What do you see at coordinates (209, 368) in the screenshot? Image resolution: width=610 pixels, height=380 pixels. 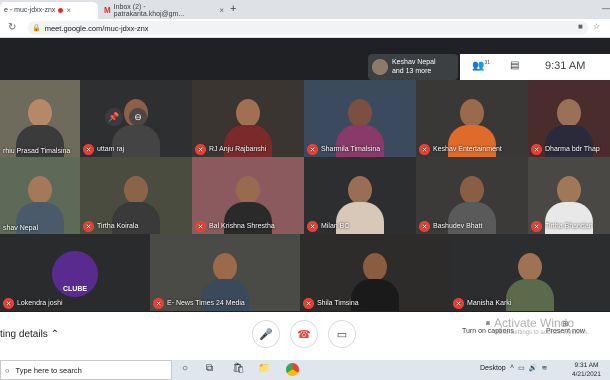 I see `task-view-icon: ⧉` at bounding box center [209, 368].